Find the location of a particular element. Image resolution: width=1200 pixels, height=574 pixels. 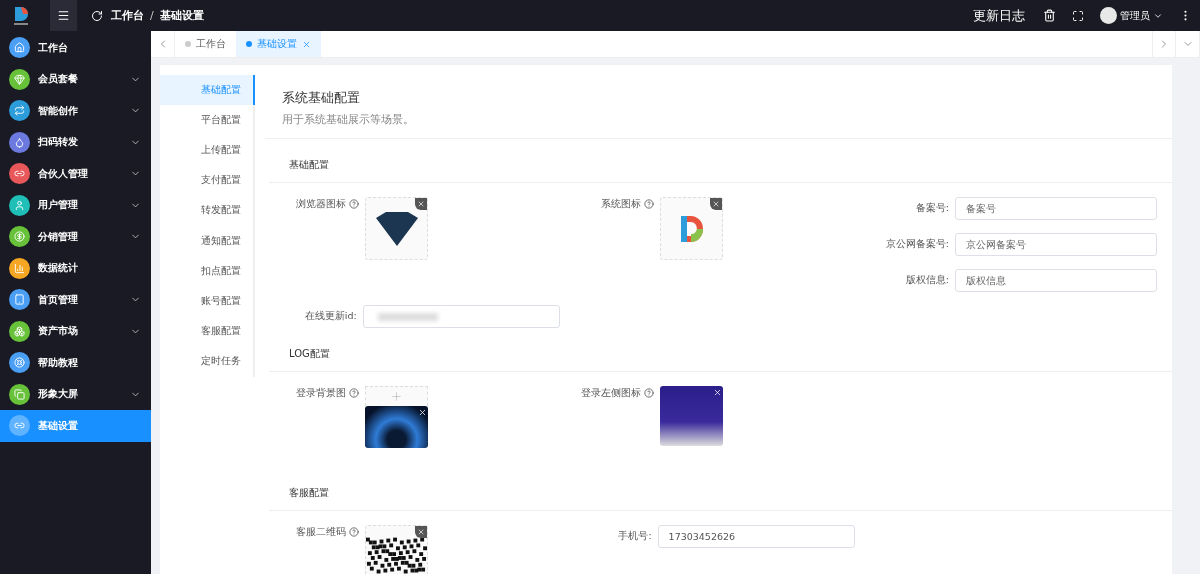

settings-menu-item: 扣点配置 is located at coordinates (207, 271).